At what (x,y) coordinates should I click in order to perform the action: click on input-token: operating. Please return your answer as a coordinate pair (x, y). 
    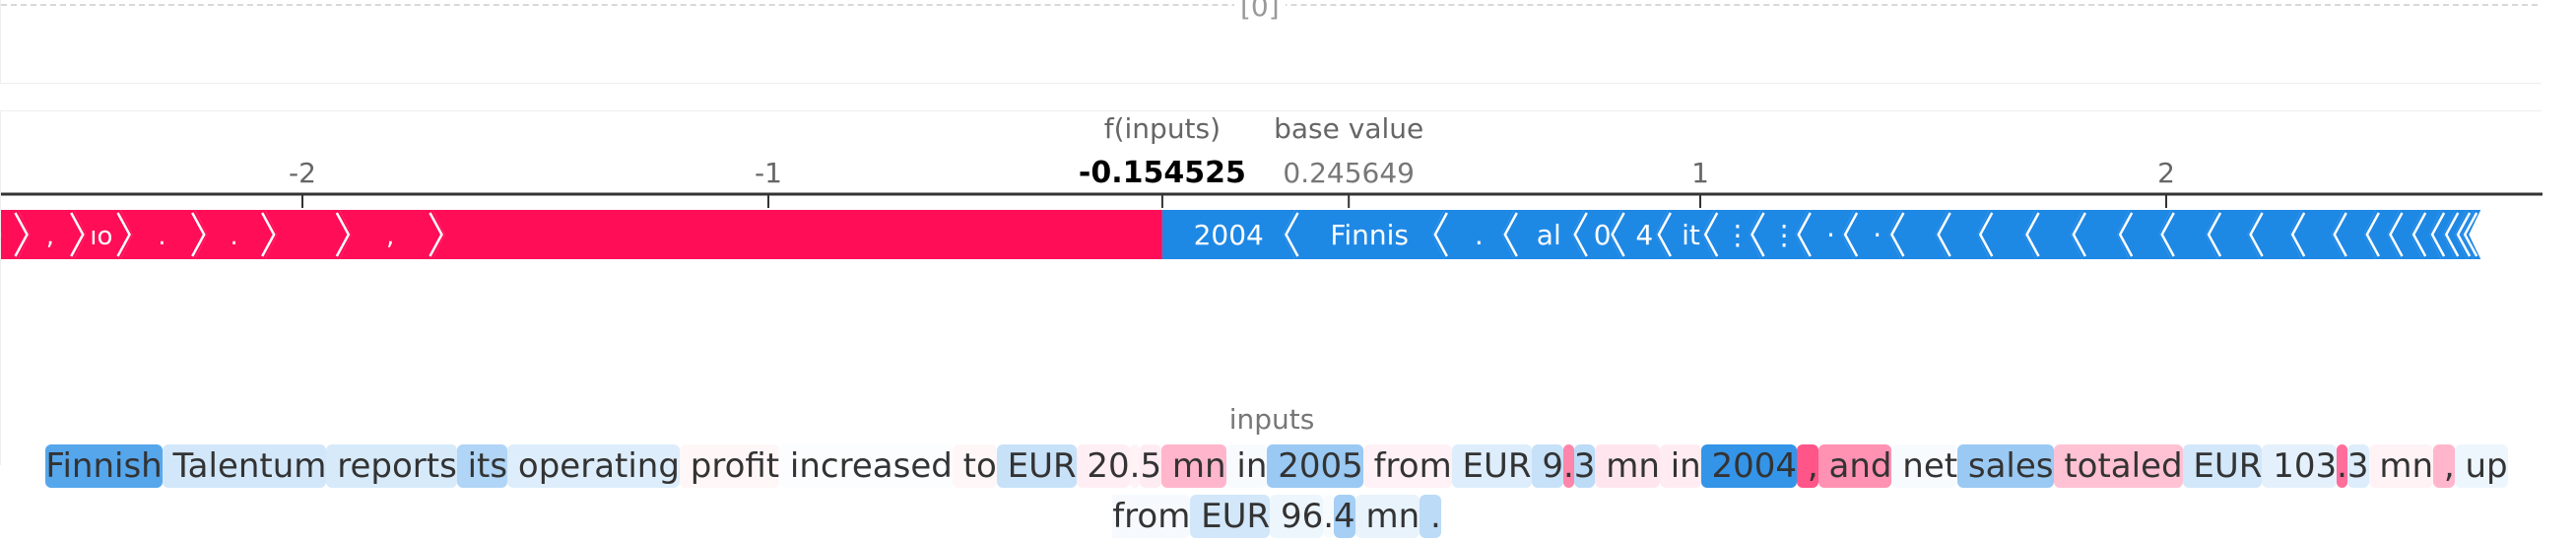
    Looking at the image, I should click on (594, 466).